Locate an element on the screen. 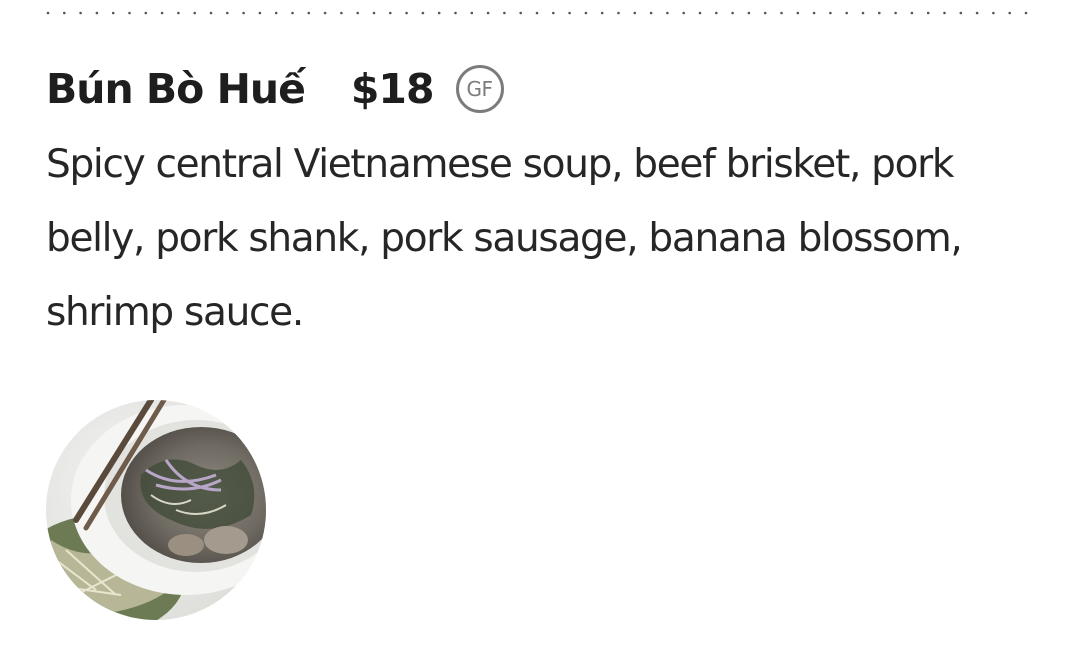  menu-item-header: Bún Bò Huế $18 GF is located at coordinates (541, 89).